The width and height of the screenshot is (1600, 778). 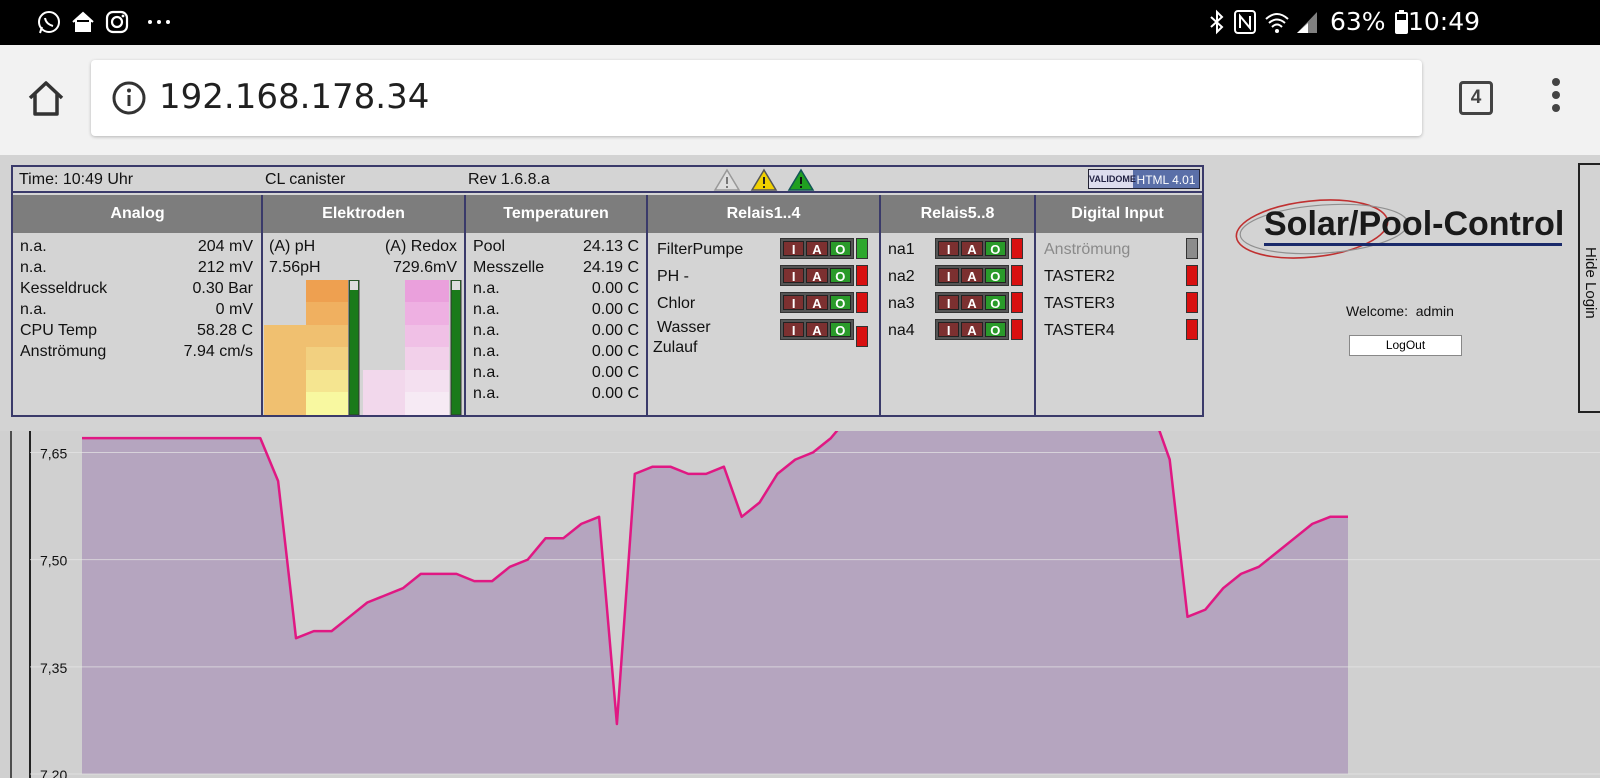 I want to click on validome-badge: VALIDOME HTML 4.01, so click(x=1144, y=179).